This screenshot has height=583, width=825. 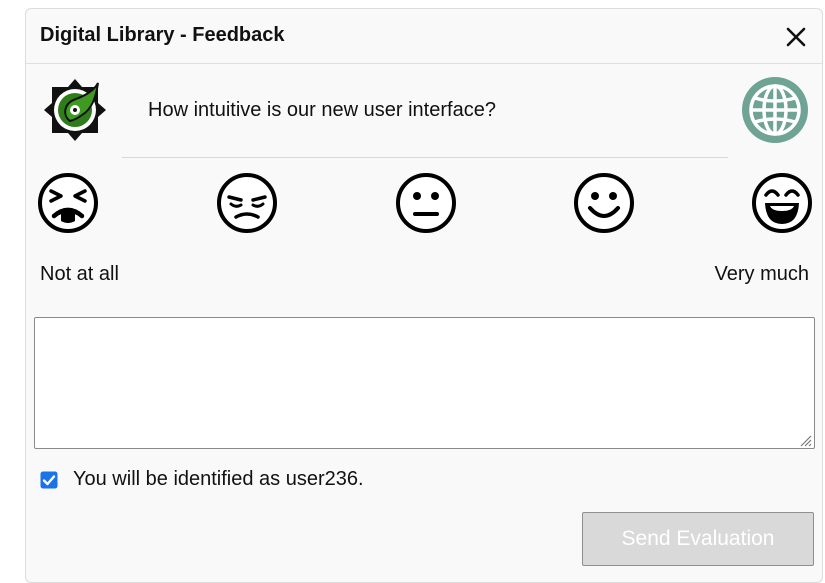 What do you see at coordinates (424, 36) in the screenshot?
I see `dialog-header: Digital Library - Feedback` at bounding box center [424, 36].